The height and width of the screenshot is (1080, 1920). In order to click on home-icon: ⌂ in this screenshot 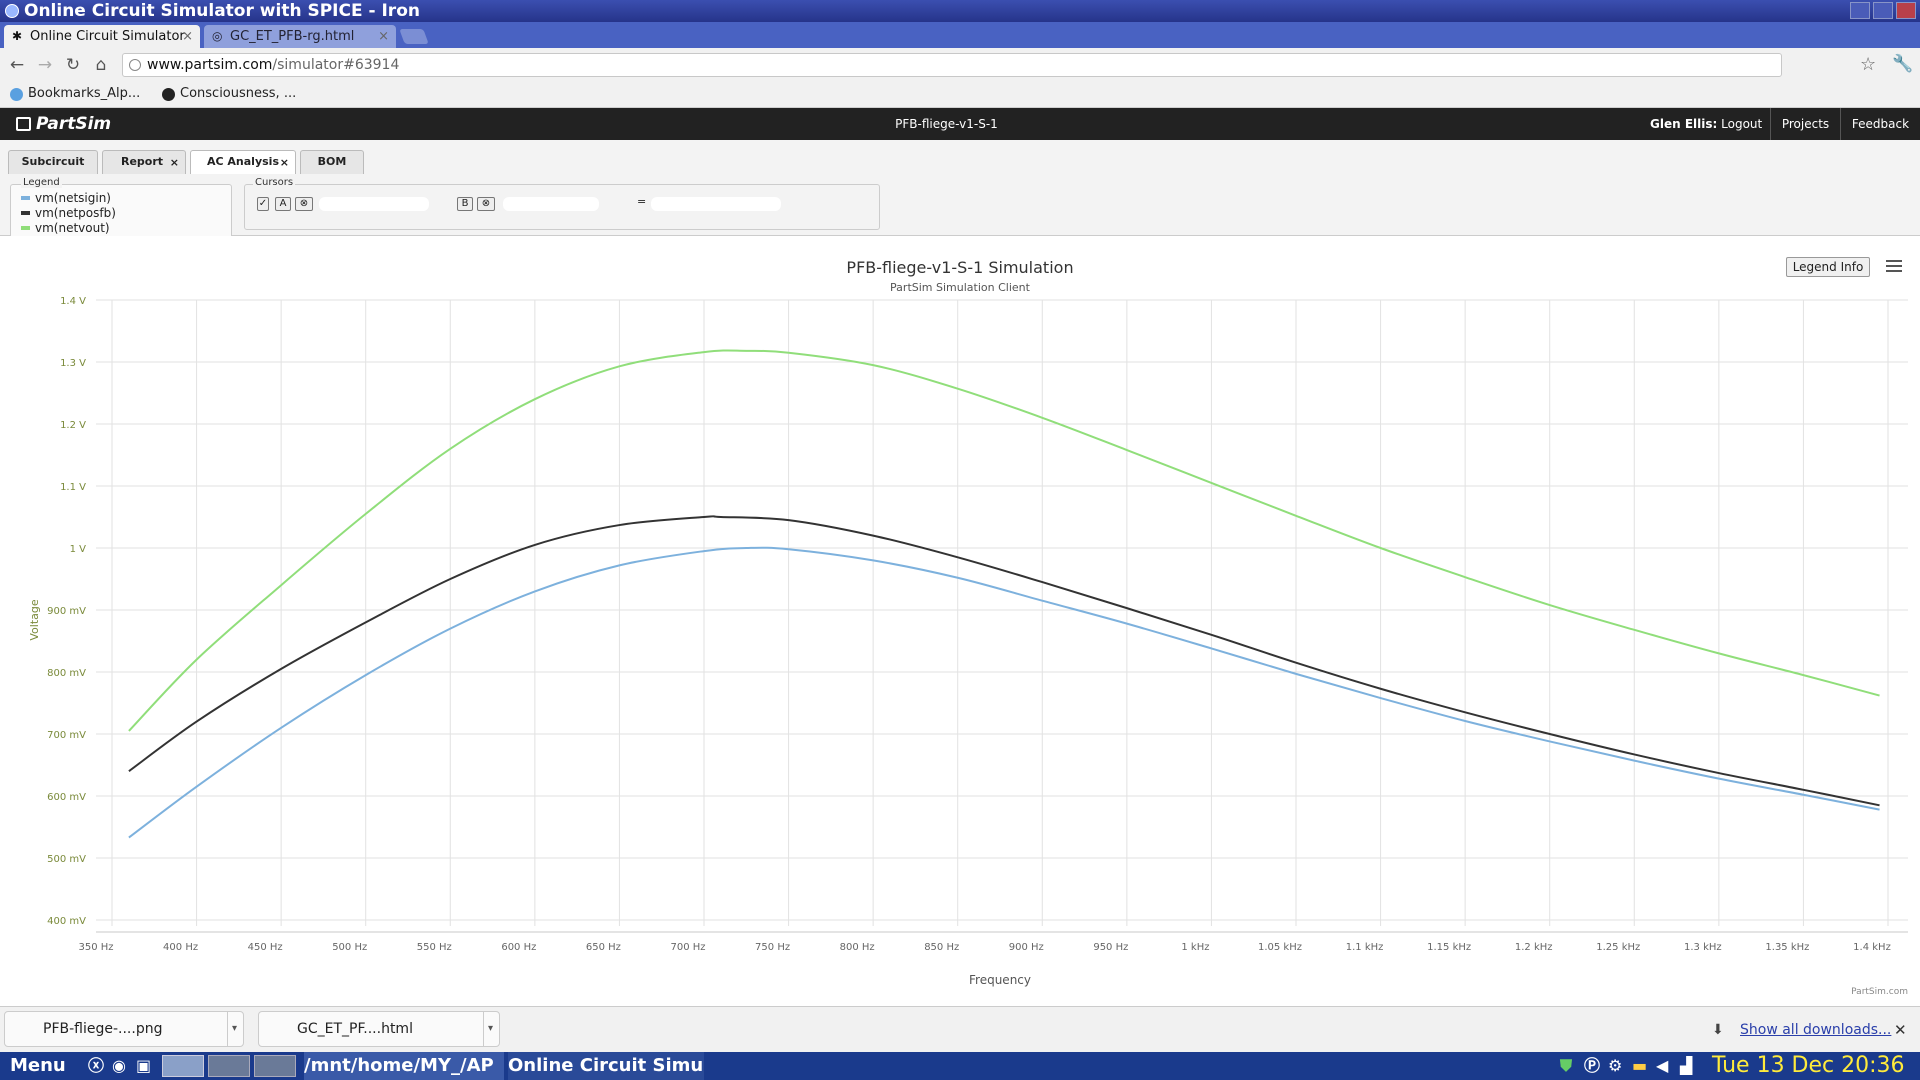, I will do `click(101, 65)`.